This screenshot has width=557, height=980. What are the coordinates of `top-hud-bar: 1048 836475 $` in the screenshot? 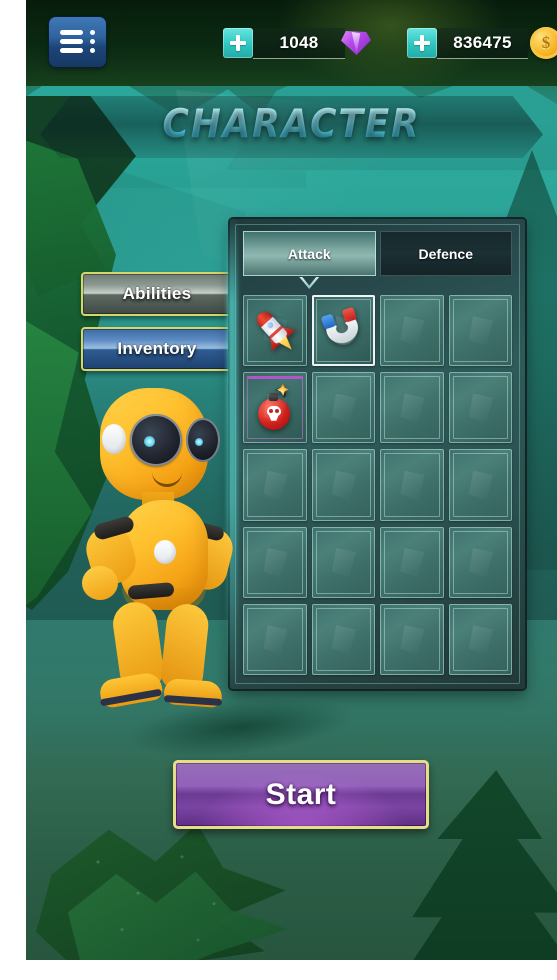 It's located at (291, 43).